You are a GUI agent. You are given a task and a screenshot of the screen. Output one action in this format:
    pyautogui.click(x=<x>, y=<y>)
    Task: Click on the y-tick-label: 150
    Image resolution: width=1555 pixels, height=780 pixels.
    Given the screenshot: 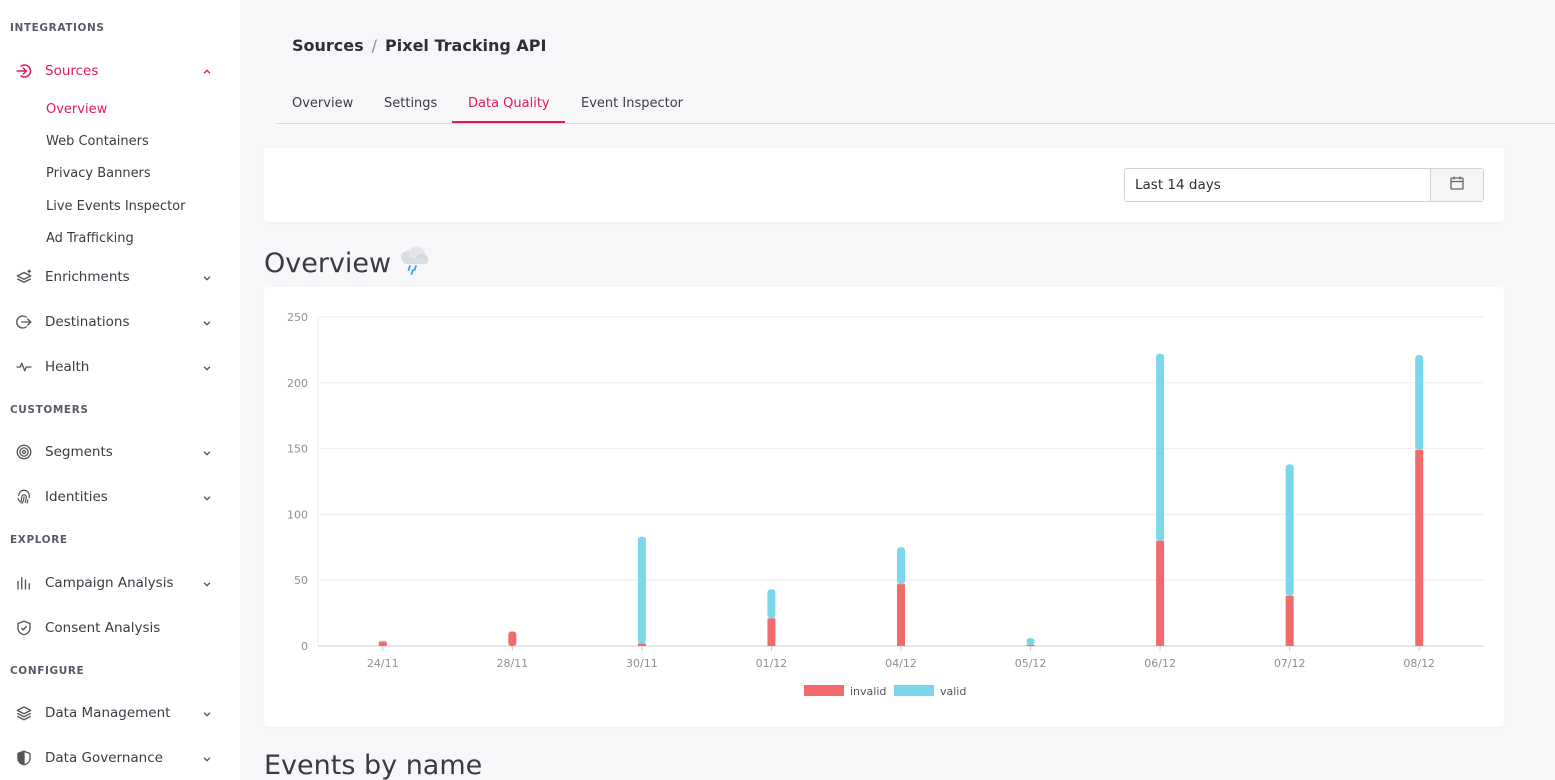 What is the action you would take?
    pyautogui.click(x=297, y=449)
    